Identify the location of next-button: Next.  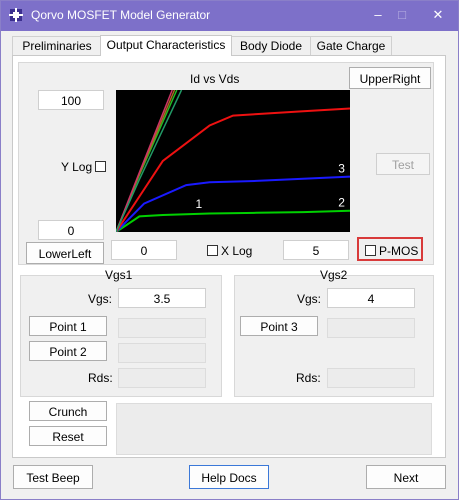
(406, 477).